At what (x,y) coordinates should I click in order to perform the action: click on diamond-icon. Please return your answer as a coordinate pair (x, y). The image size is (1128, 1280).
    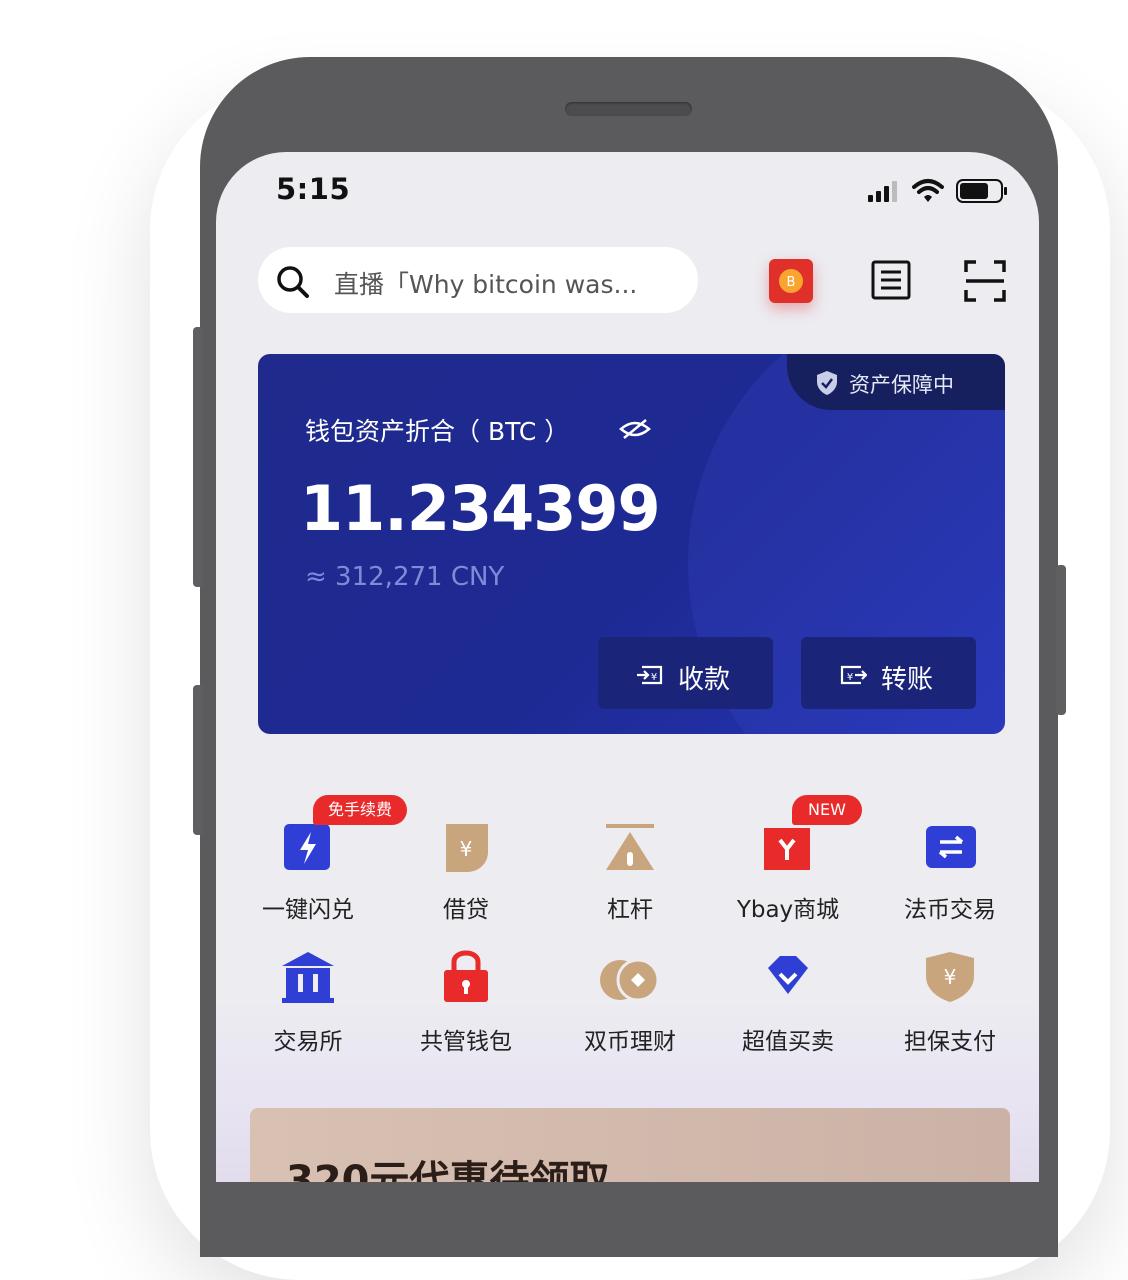
    Looking at the image, I should click on (788, 975).